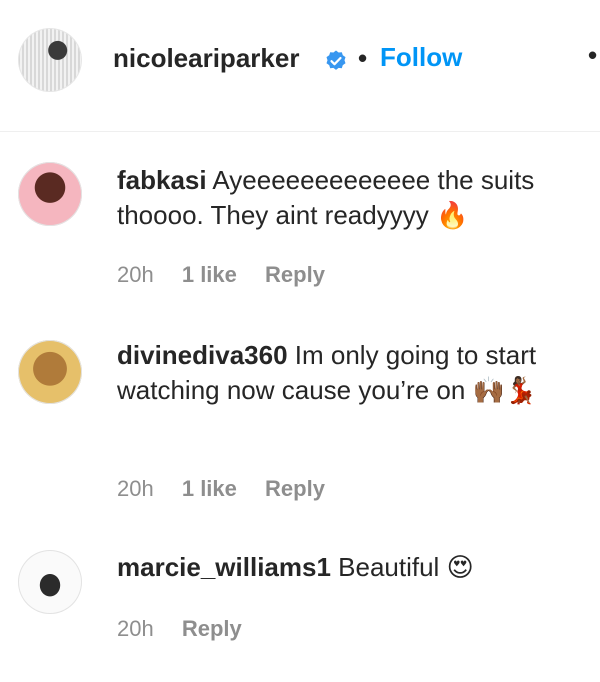 The height and width of the screenshot is (682, 600). I want to click on comment-body: marcie_williams1 Beautiful 😍, so click(347, 568).